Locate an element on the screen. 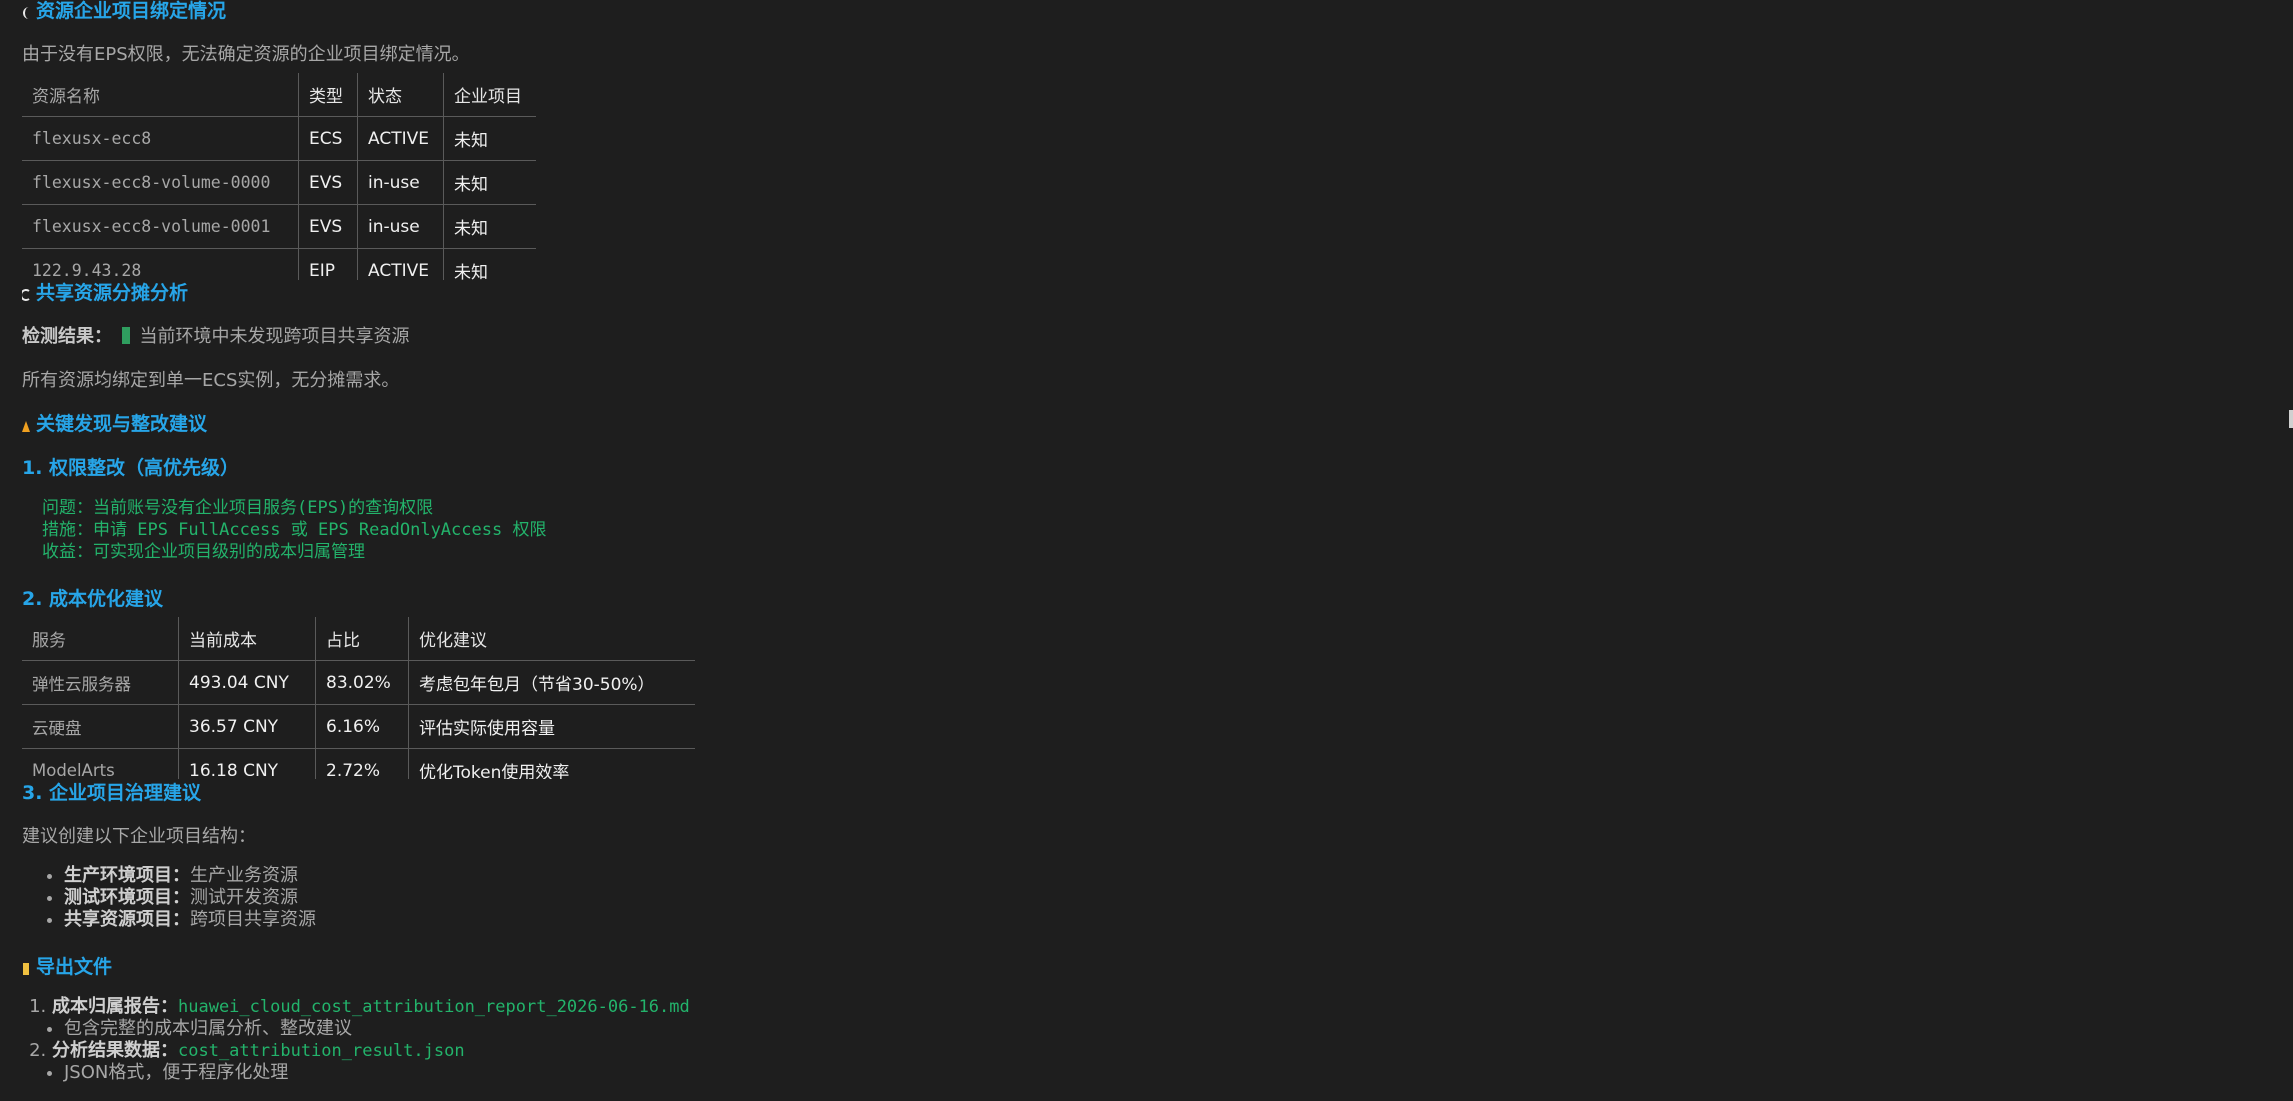 The image size is (2293, 1101). list-item: 共享资源项目：跨项目共享资源 is located at coordinates (190, 920).